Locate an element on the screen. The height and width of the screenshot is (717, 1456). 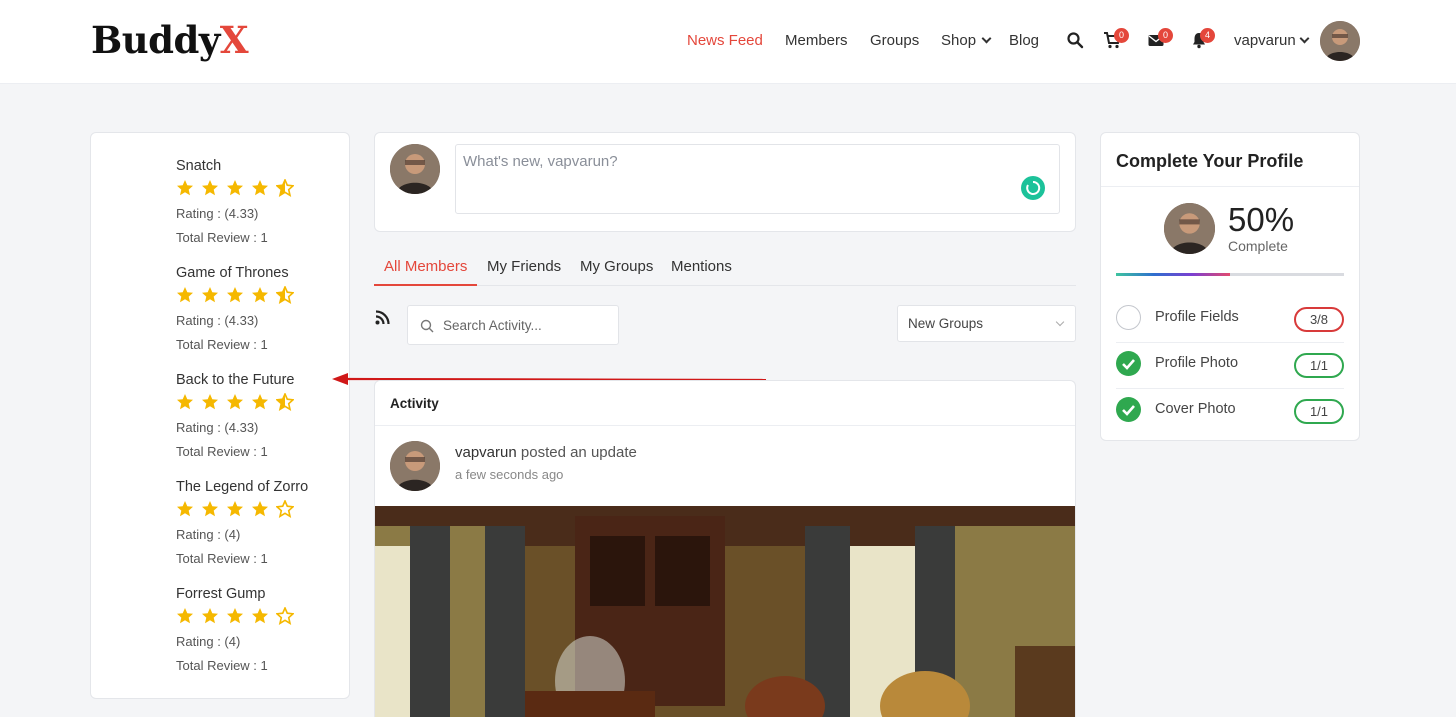
user-menu-chevron-down-icon is located at coordinates (1304, 38).